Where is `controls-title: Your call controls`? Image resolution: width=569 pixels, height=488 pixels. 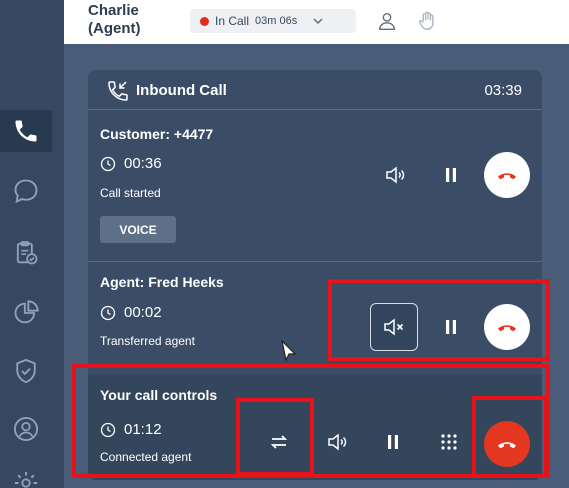 controls-title: Your call controls is located at coordinates (159, 395).